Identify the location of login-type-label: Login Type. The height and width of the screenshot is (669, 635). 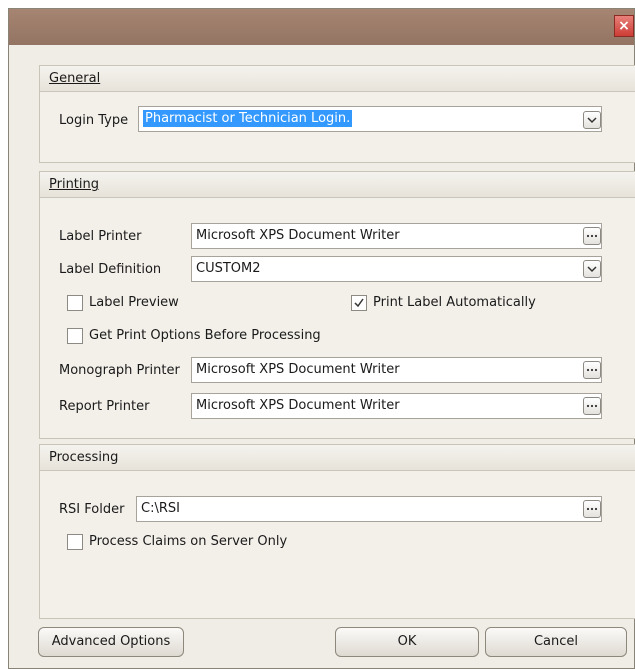
(94, 120).